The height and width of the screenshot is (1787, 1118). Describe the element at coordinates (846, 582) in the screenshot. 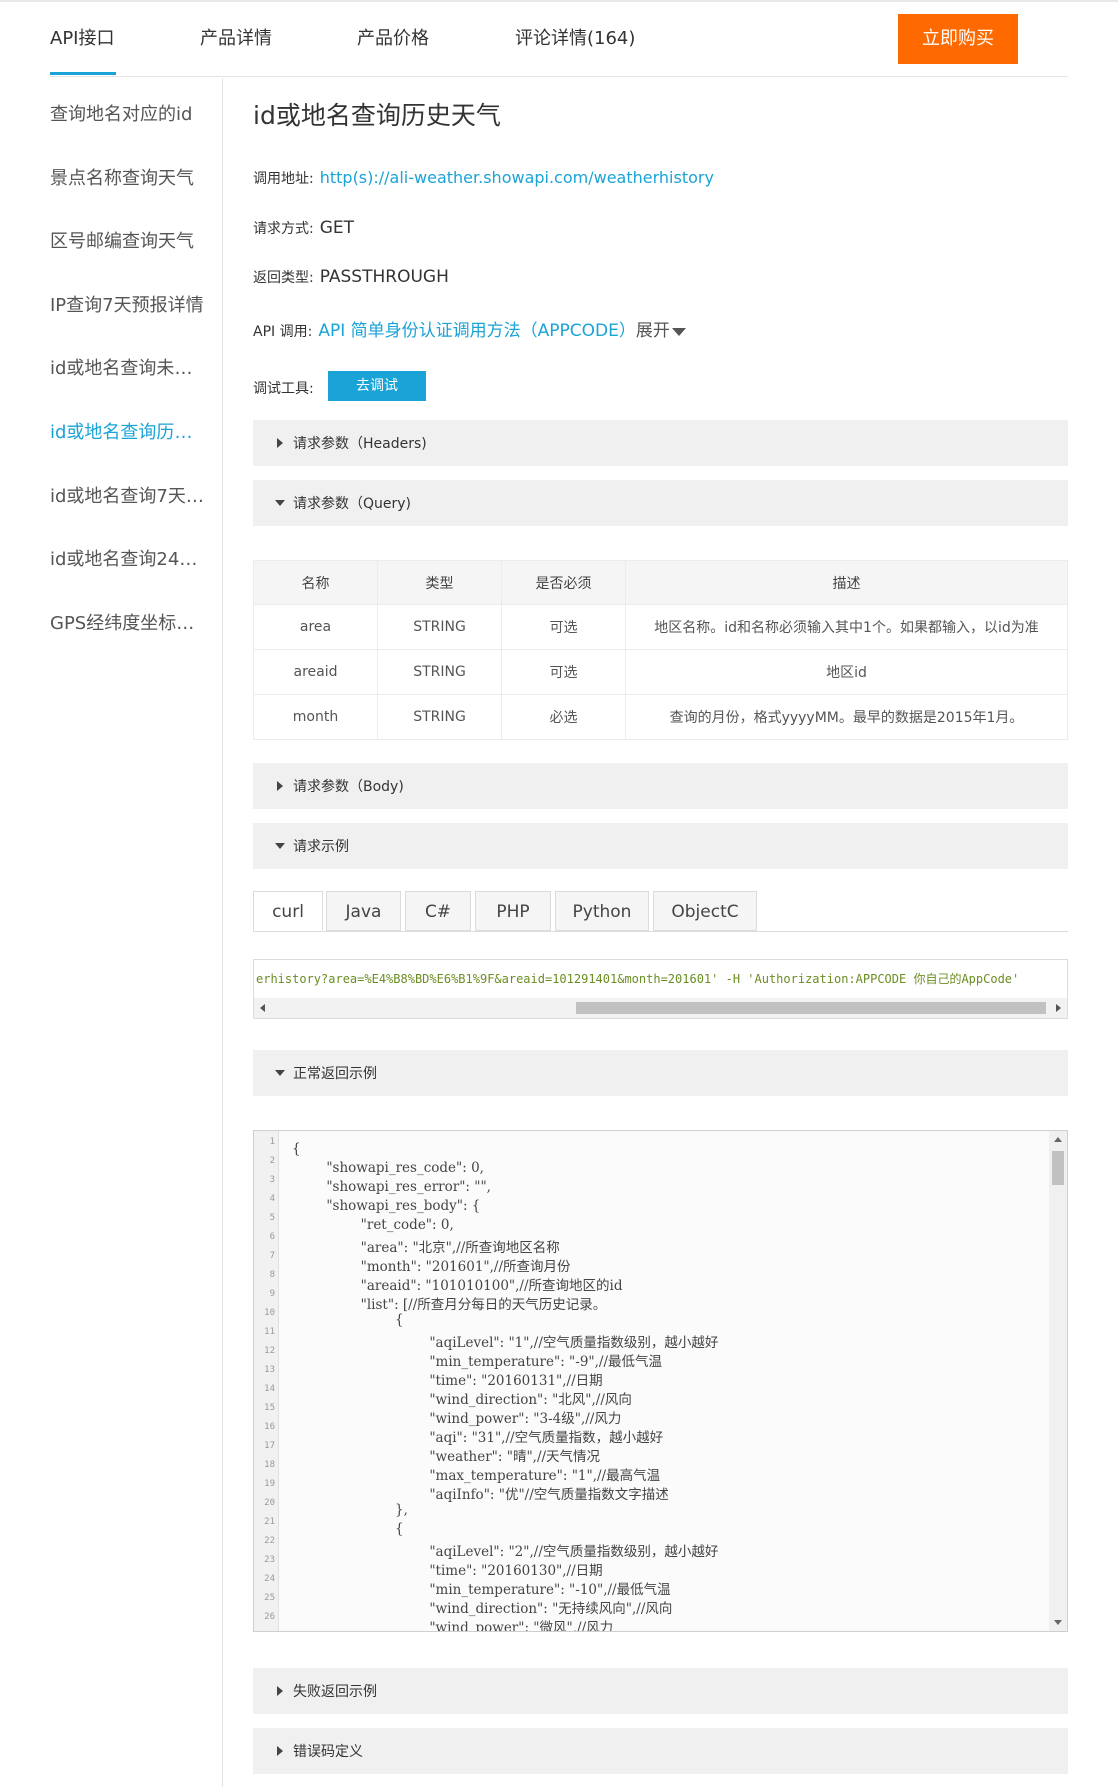

I see `col-description: 描述` at that location.